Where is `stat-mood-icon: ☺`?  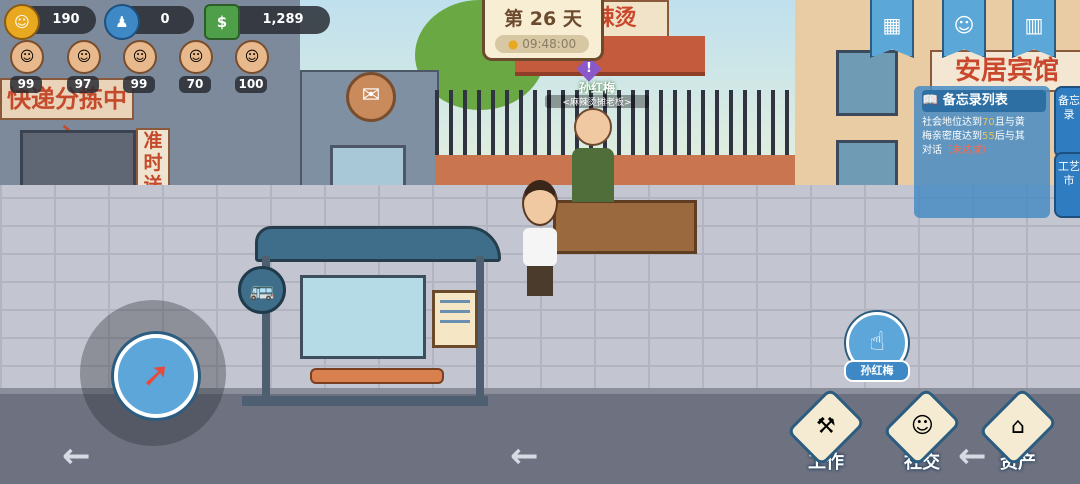
stat-mood-icon: ☺ is located at coordinates (84, 57).